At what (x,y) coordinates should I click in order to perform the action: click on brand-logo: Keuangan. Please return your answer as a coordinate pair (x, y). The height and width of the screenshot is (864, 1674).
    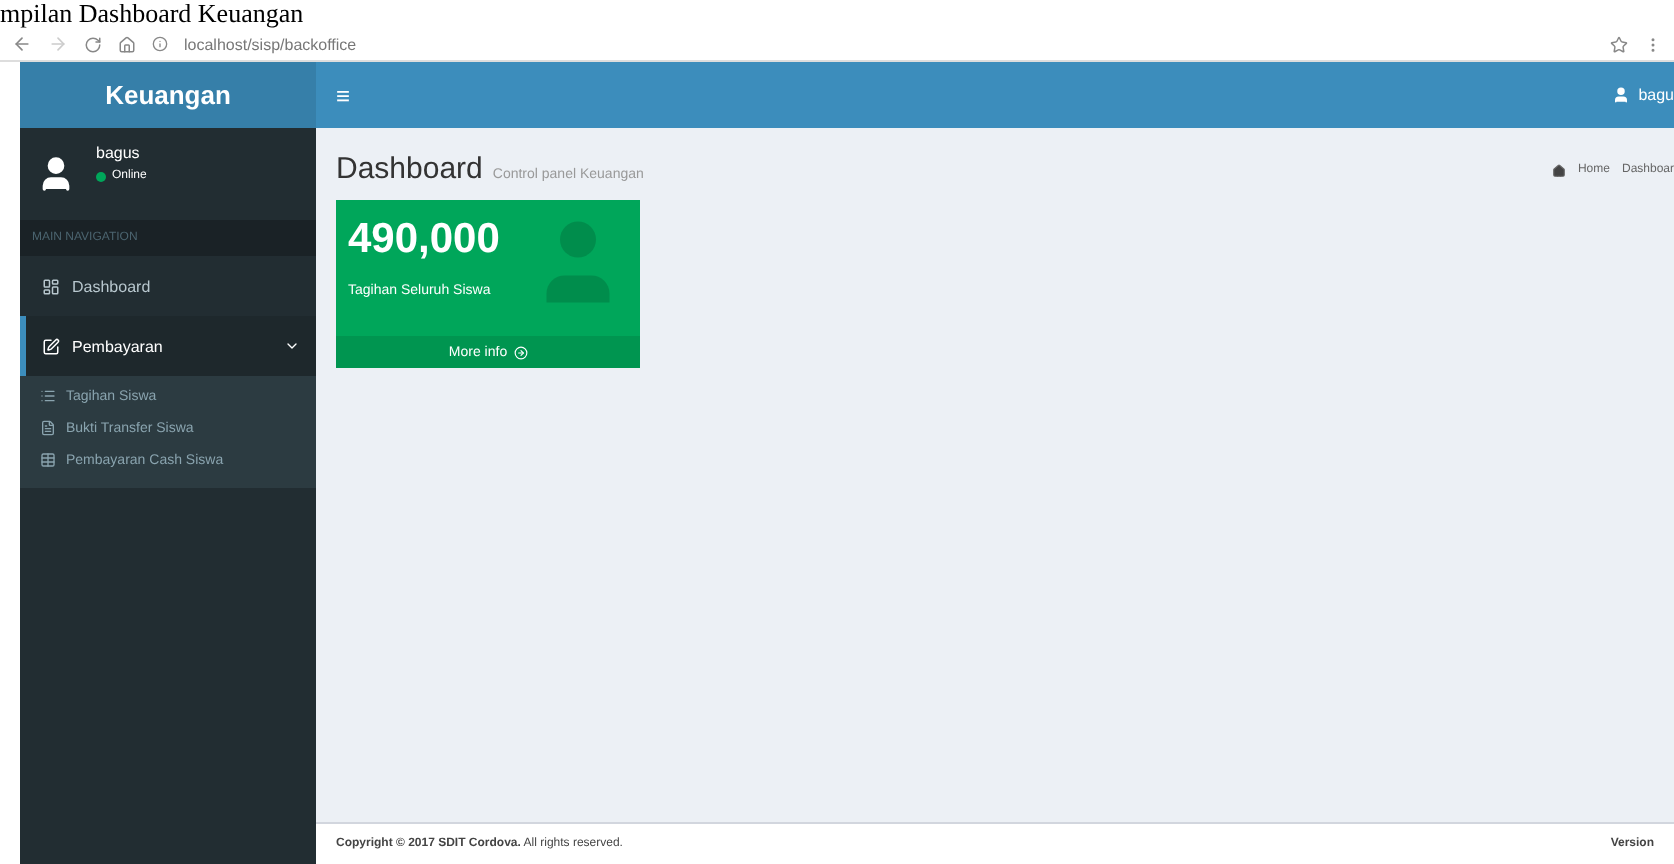
    Looking at the image, I should click on (168, 95).